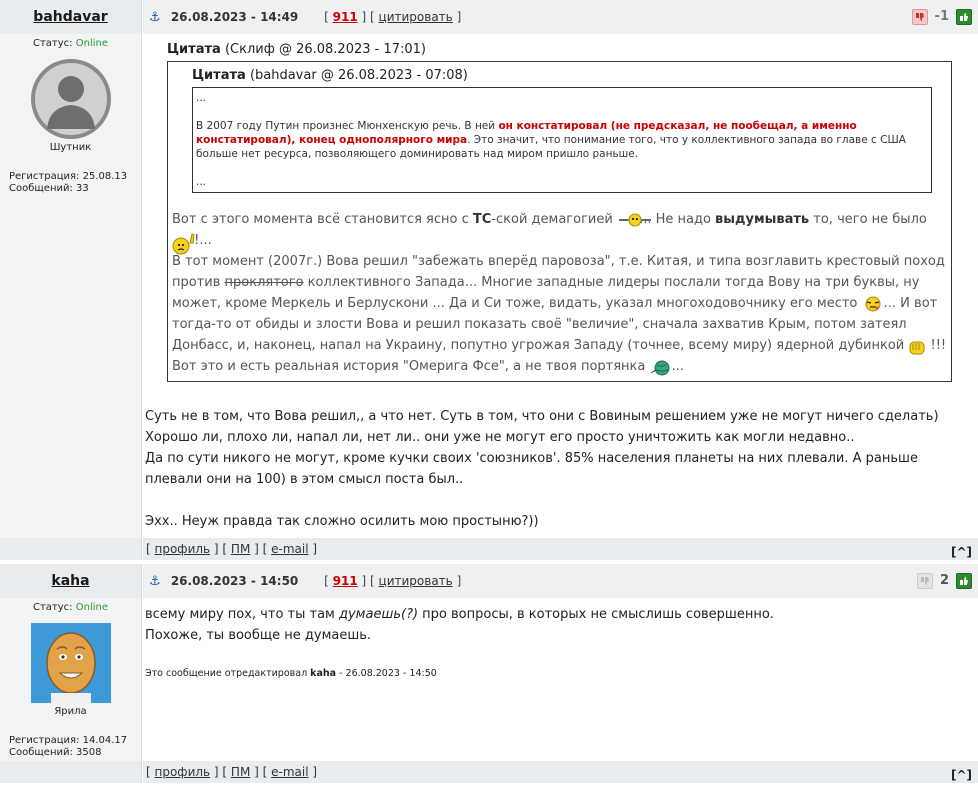 This screenshot has width=978, height=786. What do you see at coordinates (936, 345) in the screenshot?
I see `text-segment: !!!` at bounding box center [936, 345].